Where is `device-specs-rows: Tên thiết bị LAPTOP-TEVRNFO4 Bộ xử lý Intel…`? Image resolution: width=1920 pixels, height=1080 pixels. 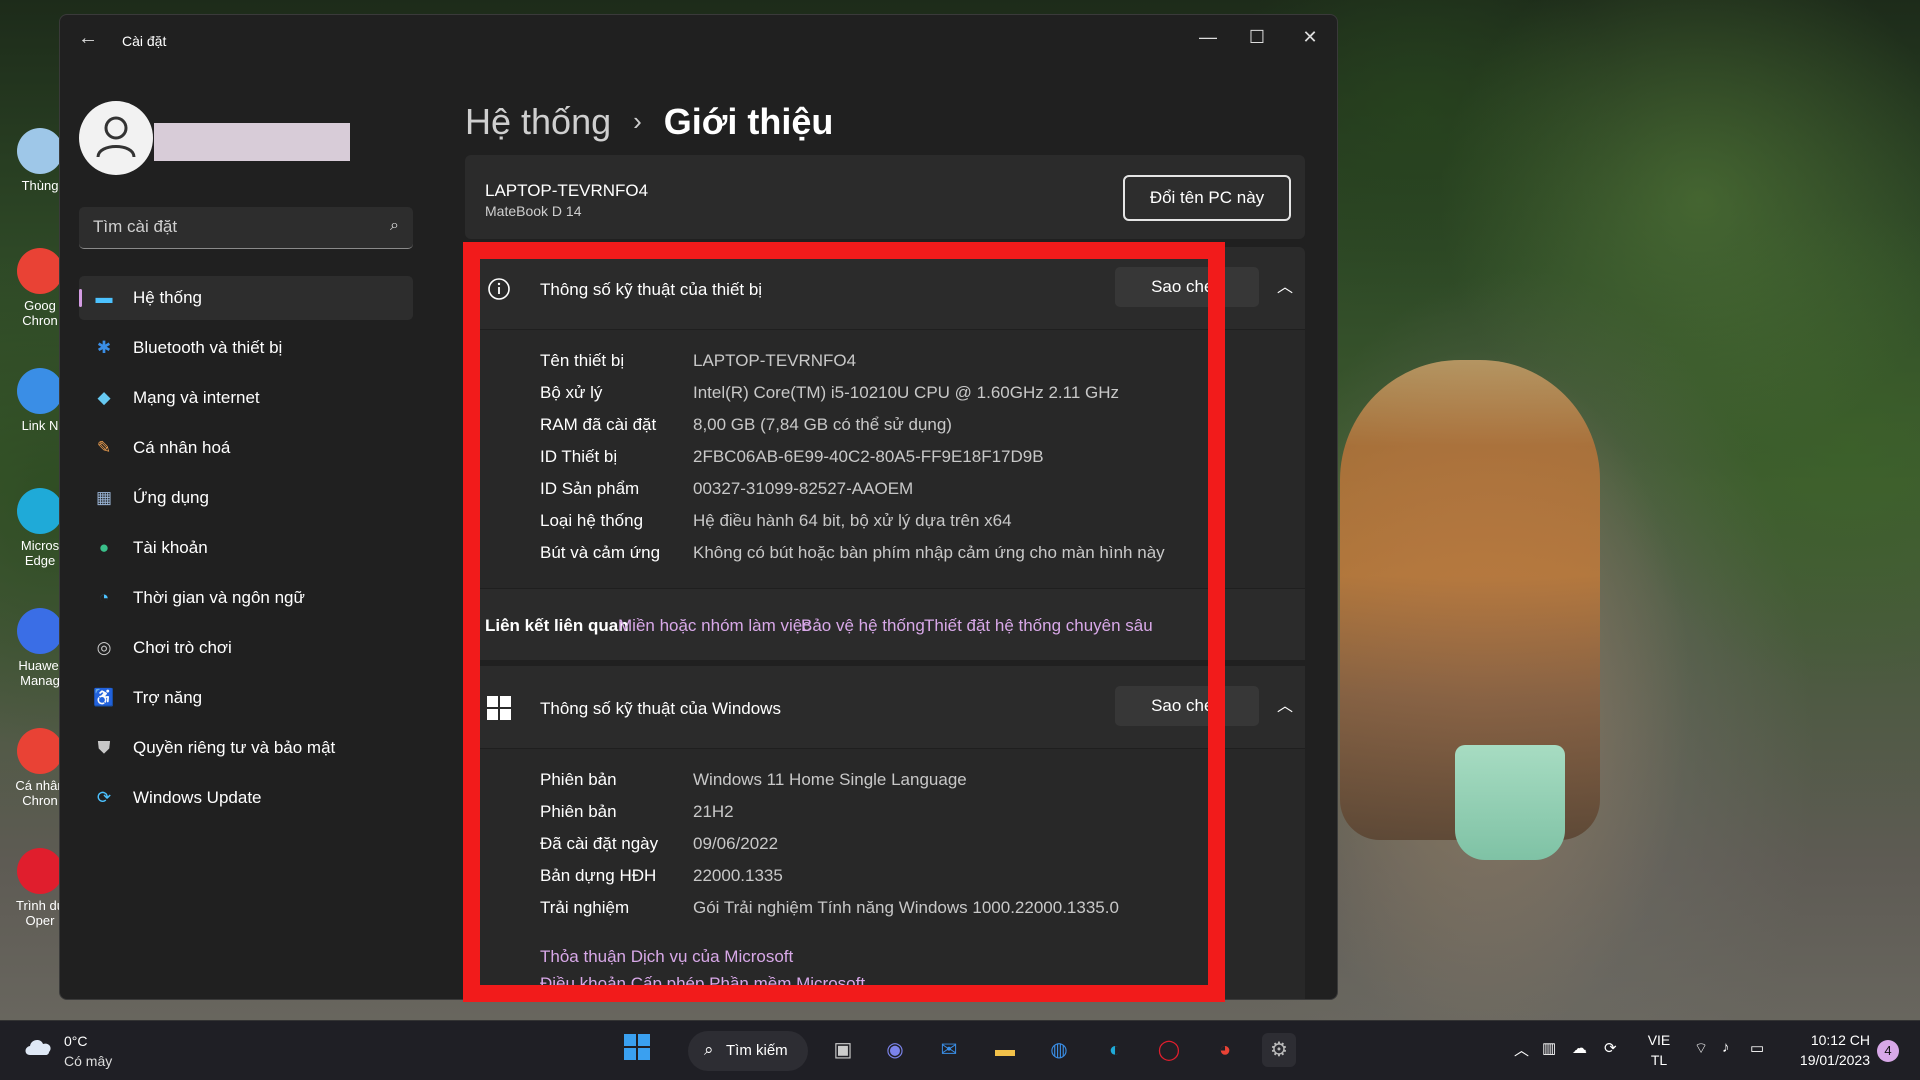 device-specs-rows: Tên thiết bị LAPTOP-TEVRNFO4 Bộ xử lý Intel… is located at coordinates (885, 459).